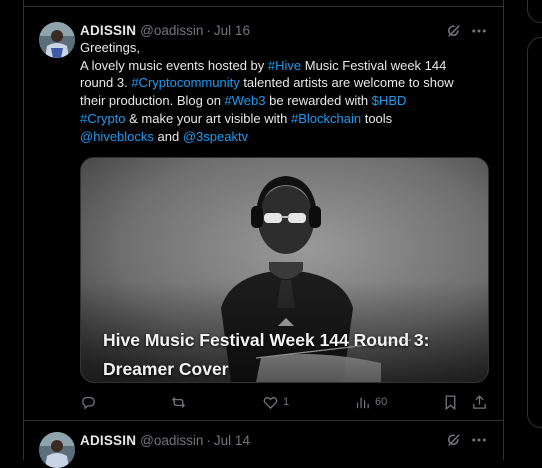  I want to click on views-icon, so click(362, 402).